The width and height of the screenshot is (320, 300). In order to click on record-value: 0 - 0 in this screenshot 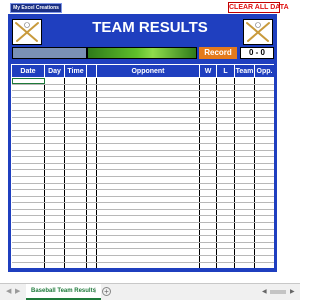, I will do `click(257, 53)`.